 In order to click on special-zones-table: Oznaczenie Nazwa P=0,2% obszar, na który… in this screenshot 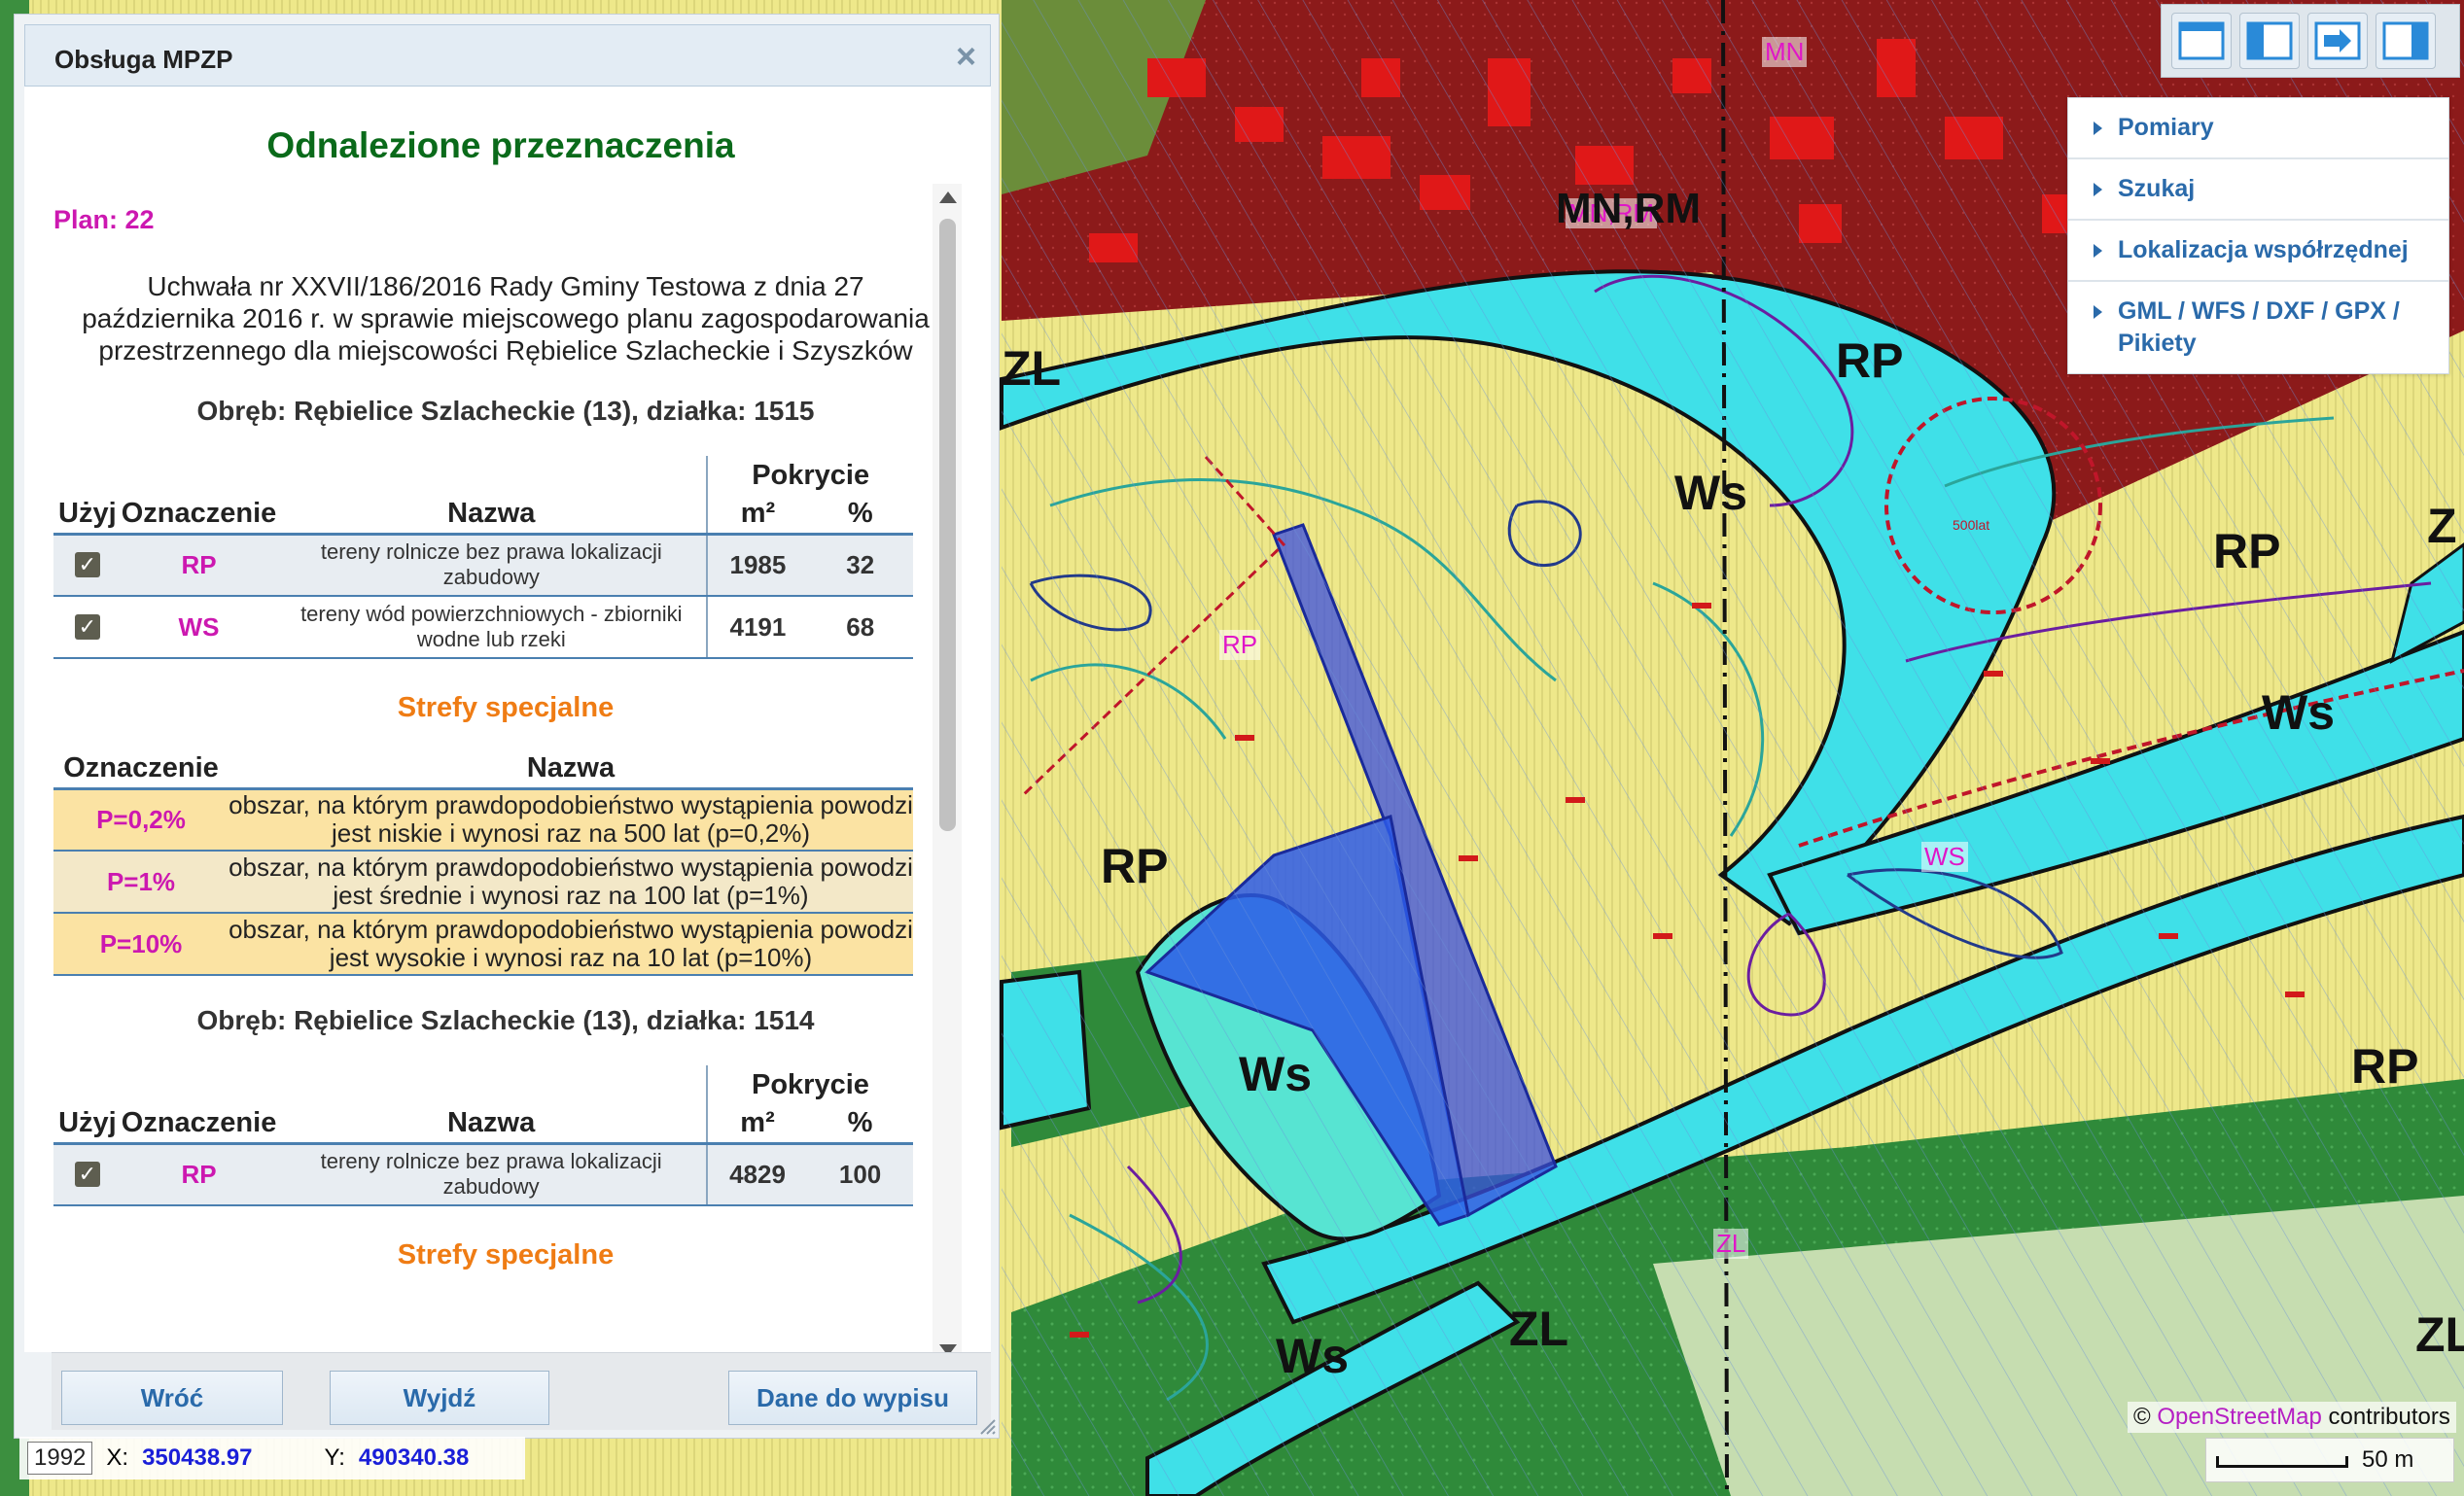, I will do `click(483, 862)`.